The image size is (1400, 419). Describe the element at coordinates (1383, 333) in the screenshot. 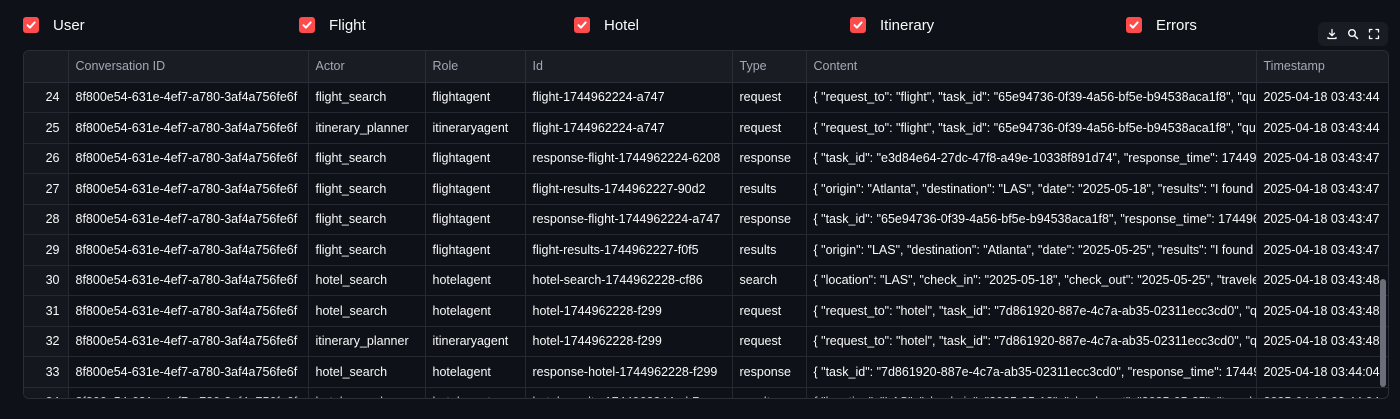

I see `vertical-scrollbar` at that location.